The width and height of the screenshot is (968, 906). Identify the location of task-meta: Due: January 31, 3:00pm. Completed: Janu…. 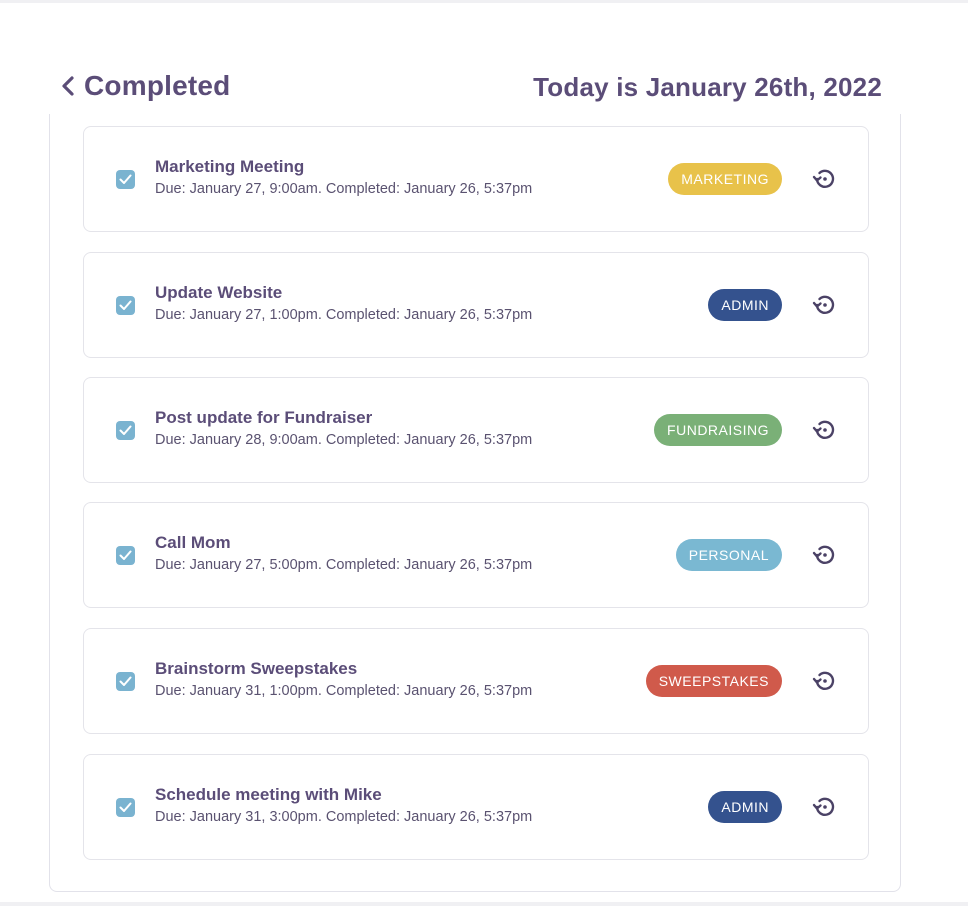
(344, 817).